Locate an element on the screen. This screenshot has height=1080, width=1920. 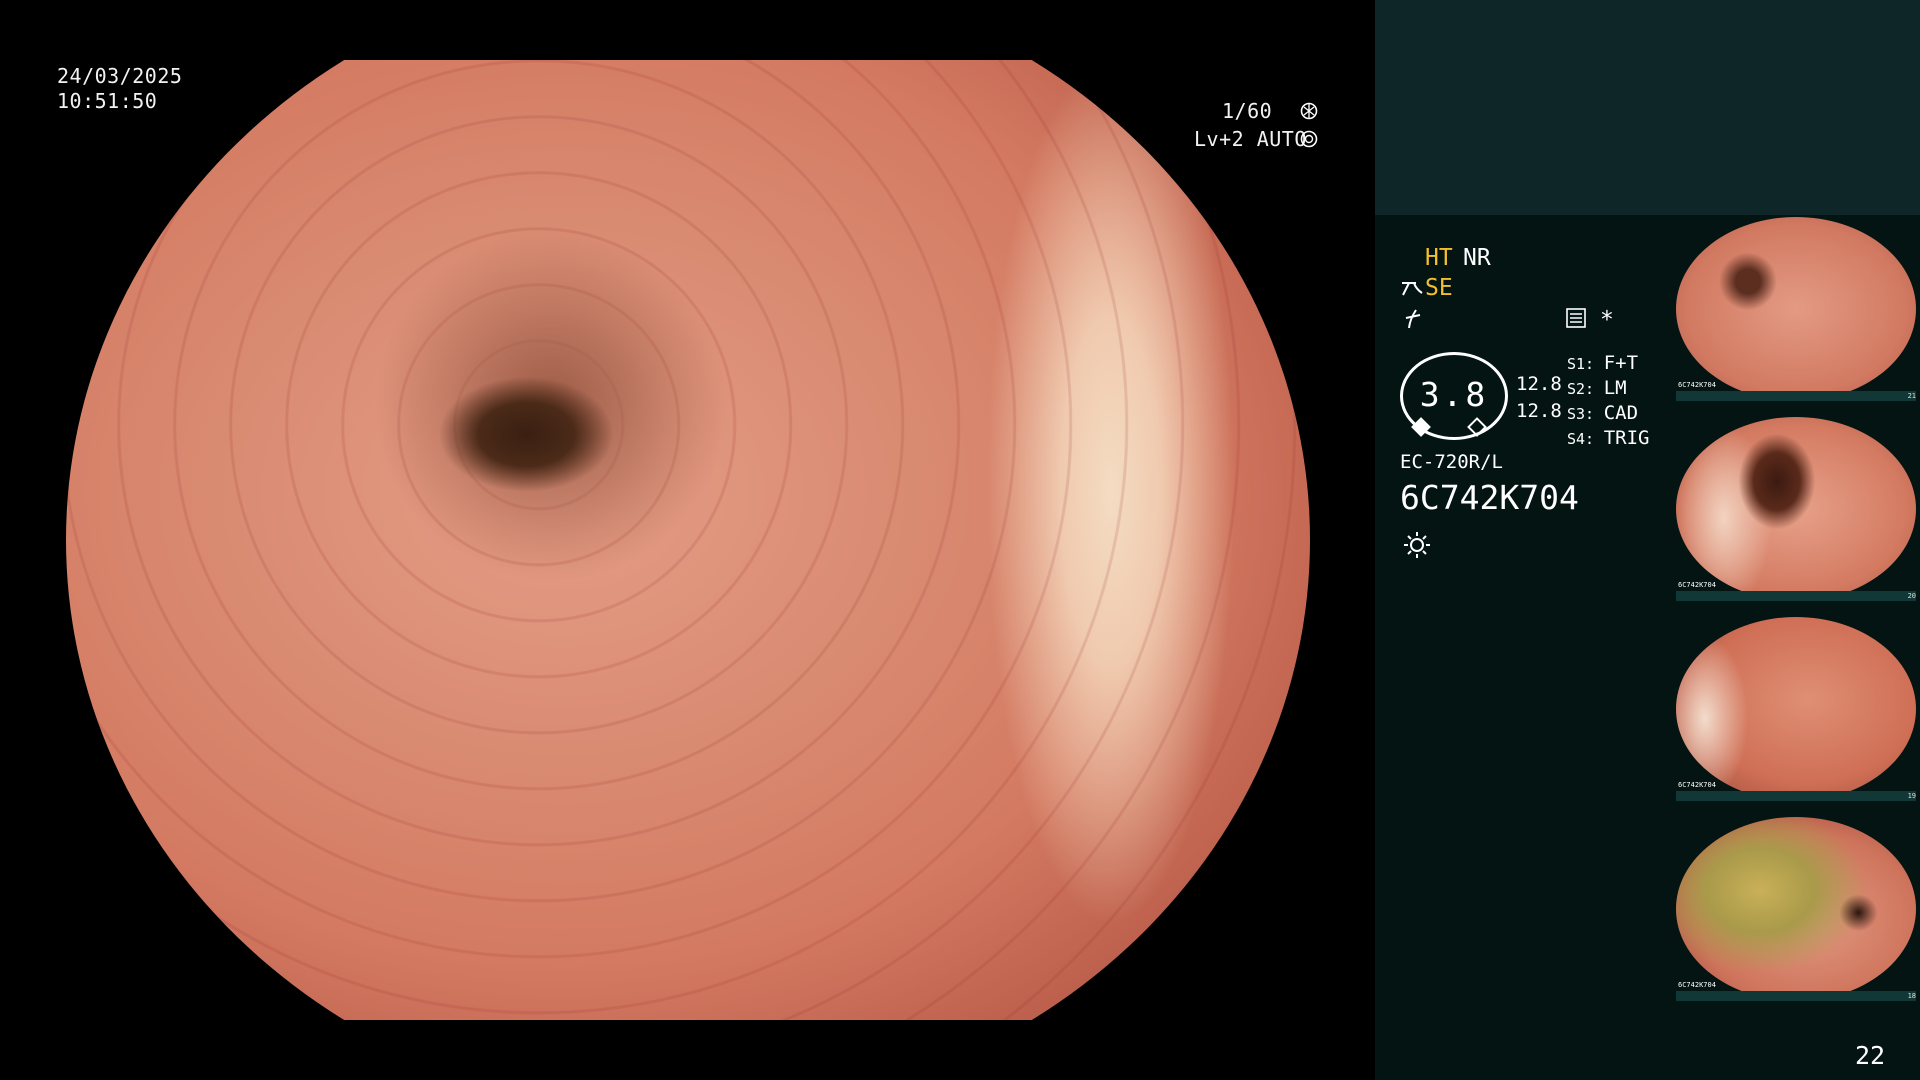
shutter-icon is located at coordinates (1309, 111).